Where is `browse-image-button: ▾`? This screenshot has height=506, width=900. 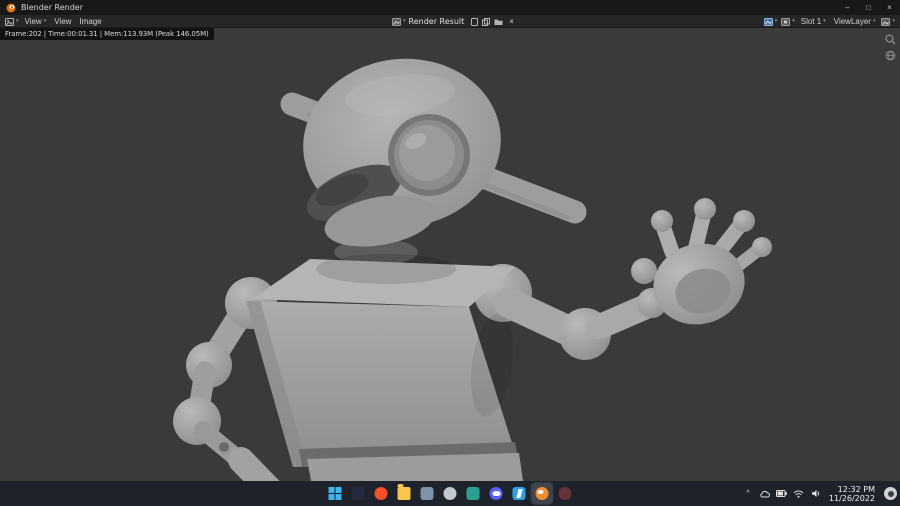 browse-image-button: ▾ is located at coordinates (399, 21).